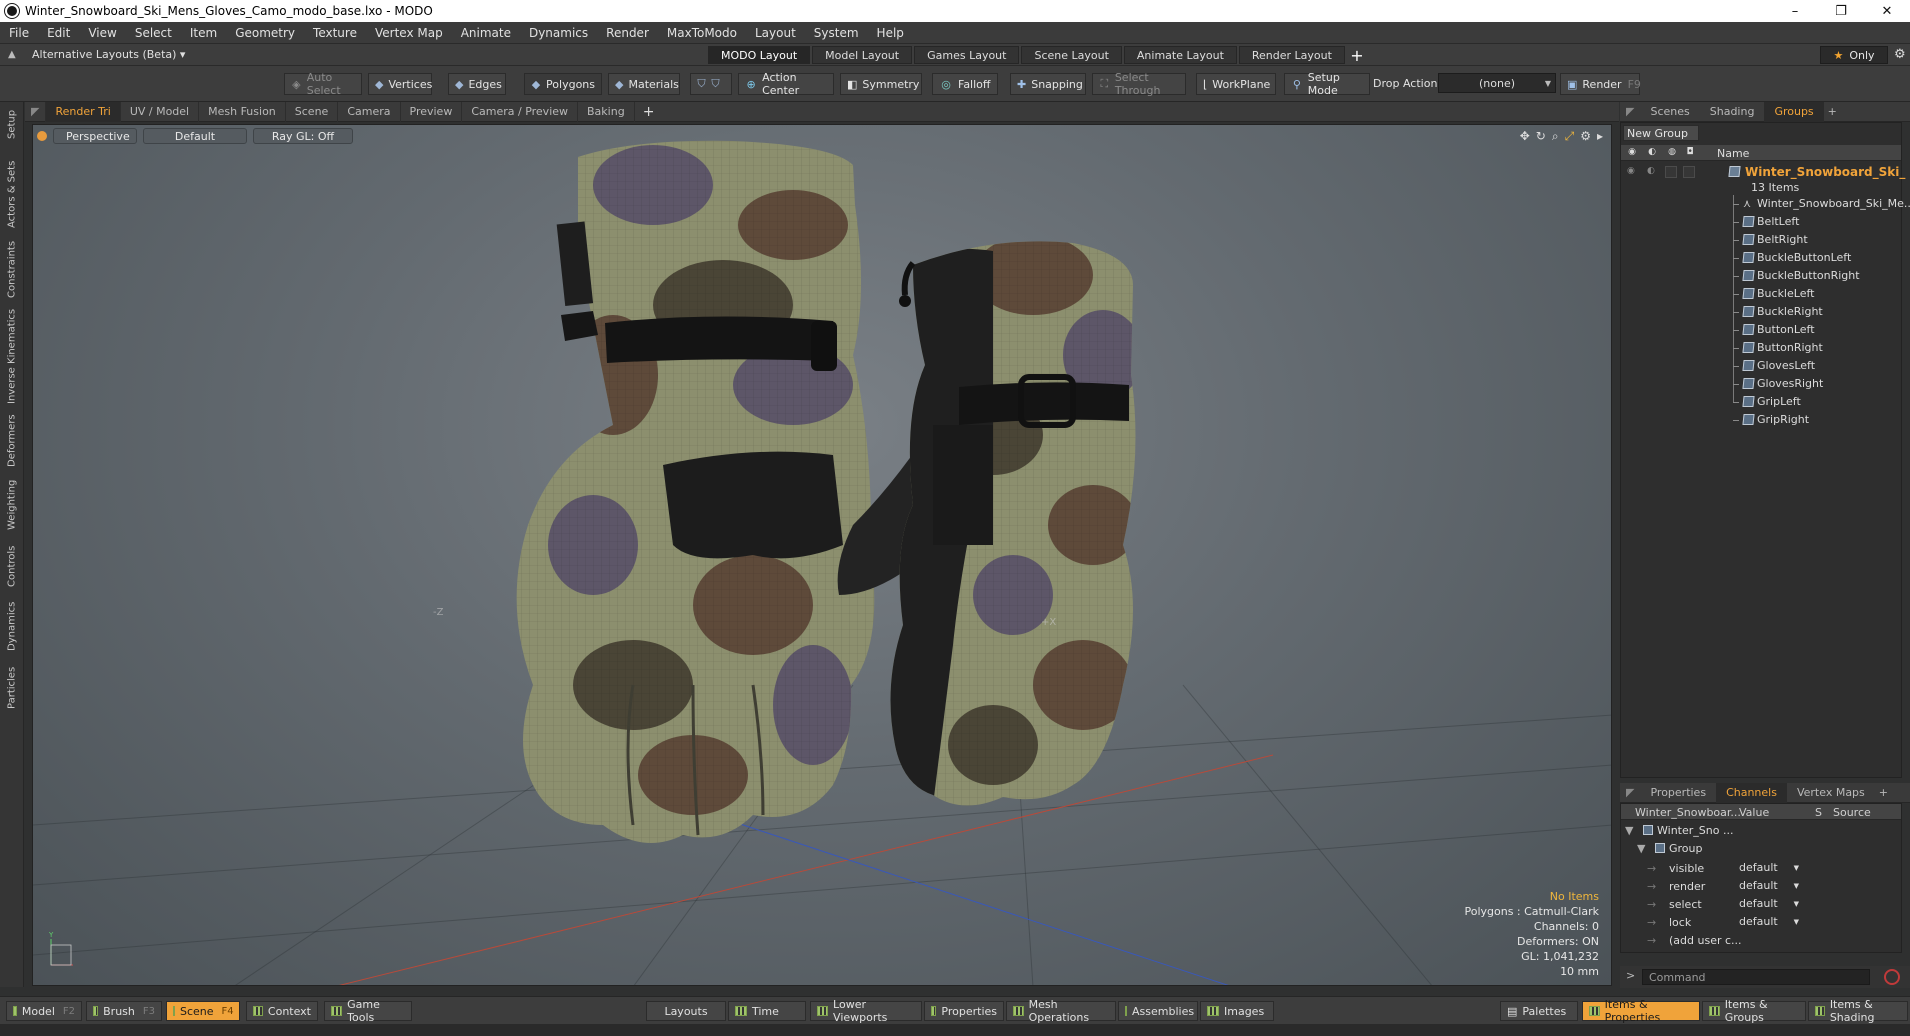  What do you see at coordinates (124, 1011) in the screenshot?
I see `brush-mode-button: Brush F3` at bounding box center [124, 1011].